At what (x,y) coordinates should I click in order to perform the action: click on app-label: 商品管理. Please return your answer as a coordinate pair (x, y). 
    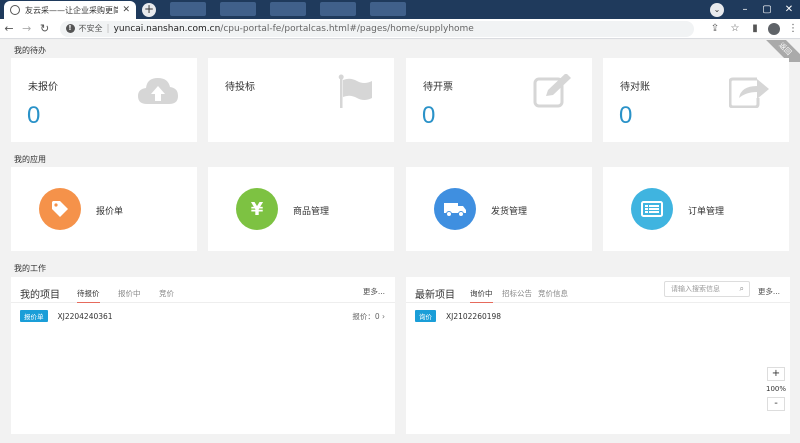
    Looking at the image, I should click on (311, 212).